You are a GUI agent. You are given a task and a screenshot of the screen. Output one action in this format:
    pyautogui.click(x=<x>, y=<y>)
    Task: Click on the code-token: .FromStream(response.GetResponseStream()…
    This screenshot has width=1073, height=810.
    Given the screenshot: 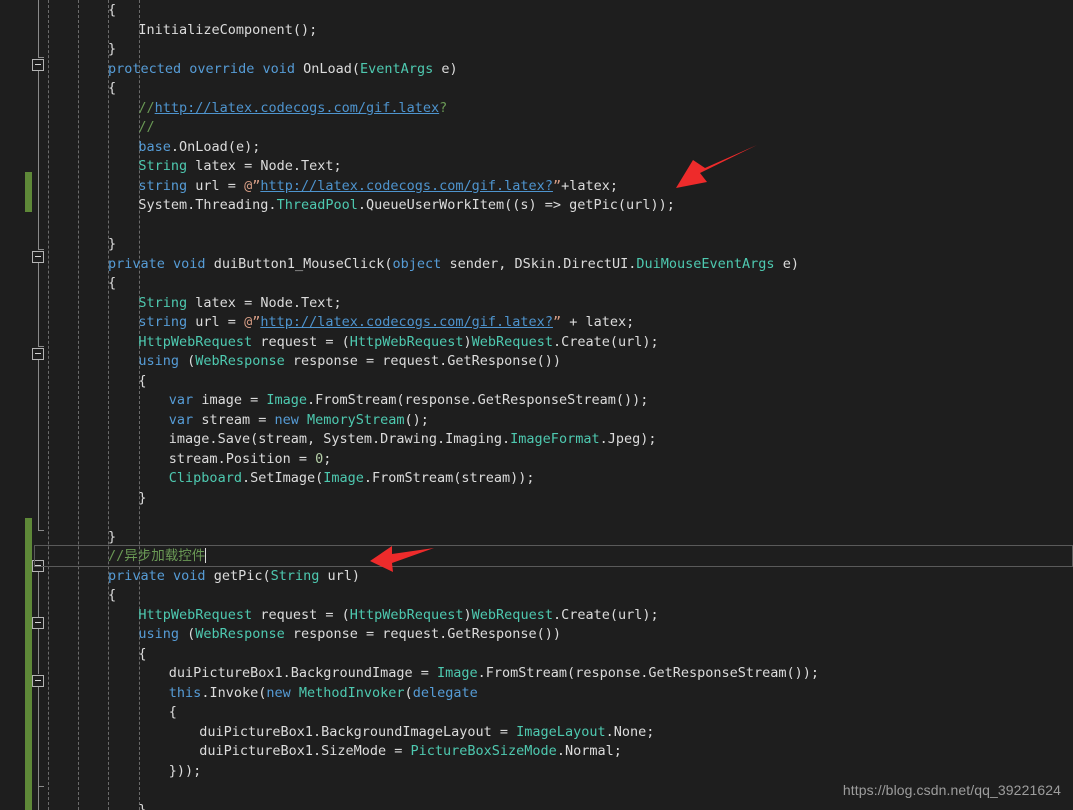 What is the action you would take?
    pyautogui.click(x=477, y=400)
    